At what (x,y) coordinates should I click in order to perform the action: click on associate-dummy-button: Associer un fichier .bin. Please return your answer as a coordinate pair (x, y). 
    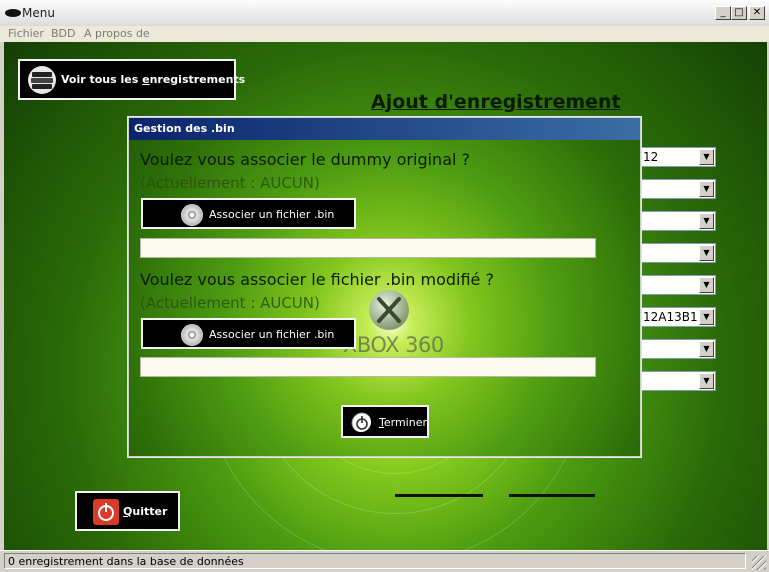
    Looking at the image, I should click on (248, 213).